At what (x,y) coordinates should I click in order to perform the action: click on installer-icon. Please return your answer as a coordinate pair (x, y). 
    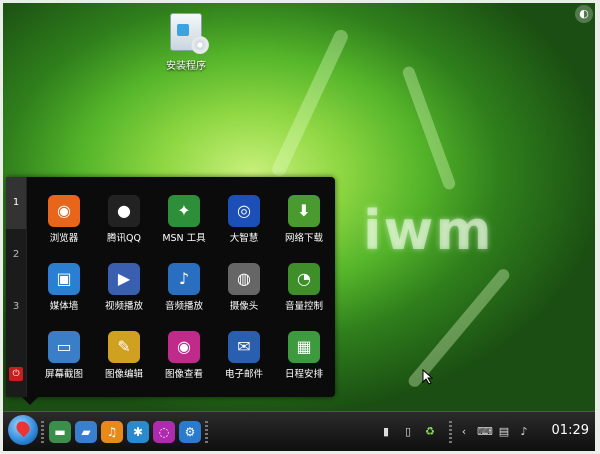
    Looking at the image, I should click on (189, 33).